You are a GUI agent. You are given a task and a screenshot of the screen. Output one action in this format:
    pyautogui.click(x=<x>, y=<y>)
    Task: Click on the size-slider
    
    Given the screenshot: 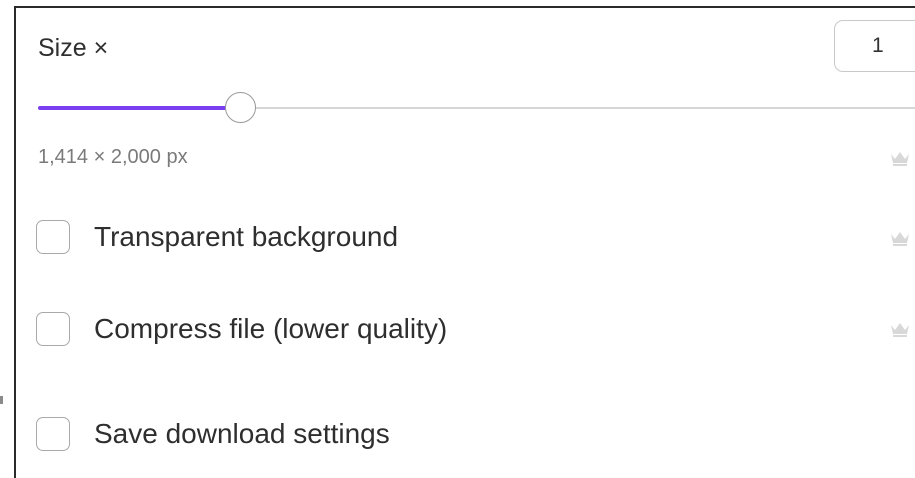 What is the action you would take?
    pyautogui.click(x=476, y=108)
    